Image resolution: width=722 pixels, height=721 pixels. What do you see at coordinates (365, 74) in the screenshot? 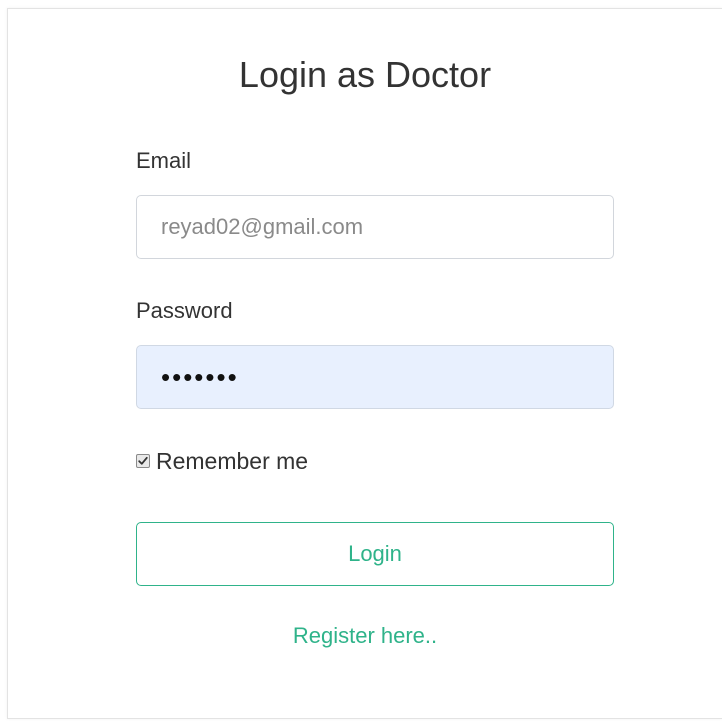
I see `page-title: Login as Doctor` at bounding box center [365, 74].